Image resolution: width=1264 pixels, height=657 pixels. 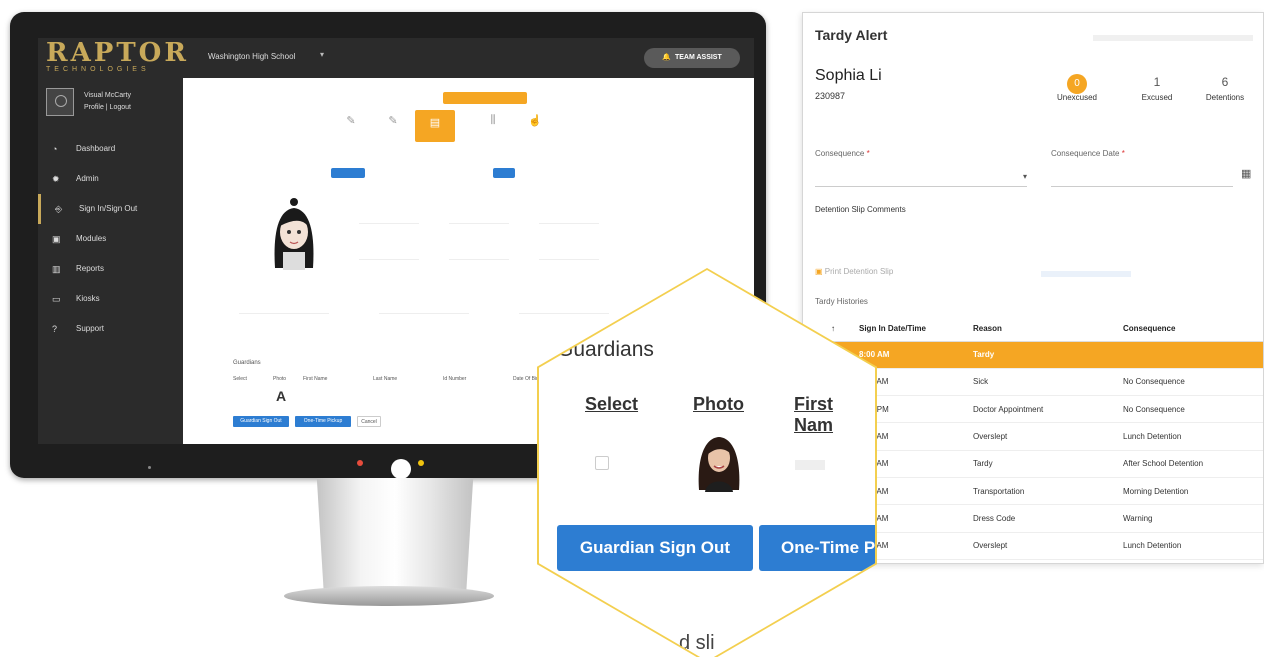 What do you see at coordinates (842, 153) in the screenshot?
I see `consequence-label: Consequence *` at bounding box center [842, 153].